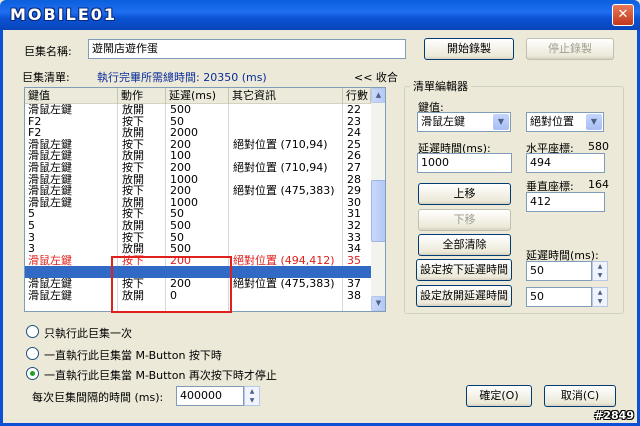 The height and width of the screenshot is (426, 640). Describe the element at coordinates (354, 283) in the screenshot. I see `cell-line: 37` at that location.